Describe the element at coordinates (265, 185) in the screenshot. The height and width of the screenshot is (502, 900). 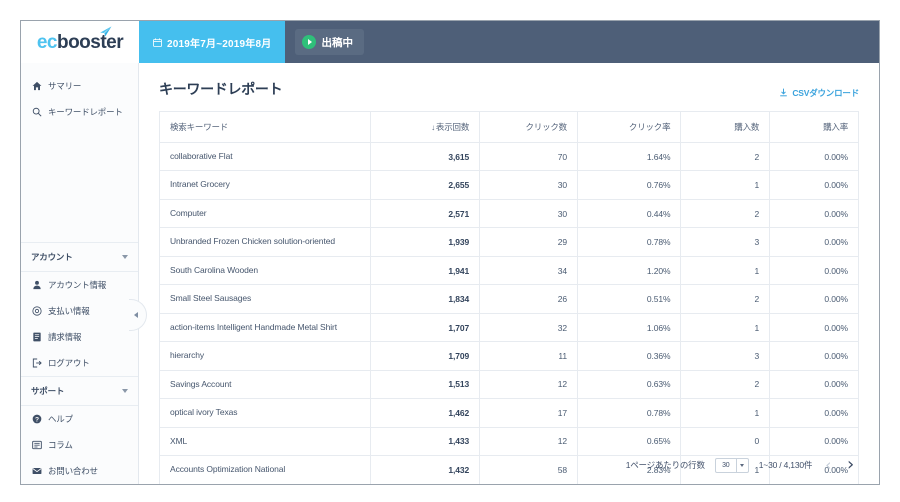
I see `table-cell-keyword: Intranet Grocery` at that location.